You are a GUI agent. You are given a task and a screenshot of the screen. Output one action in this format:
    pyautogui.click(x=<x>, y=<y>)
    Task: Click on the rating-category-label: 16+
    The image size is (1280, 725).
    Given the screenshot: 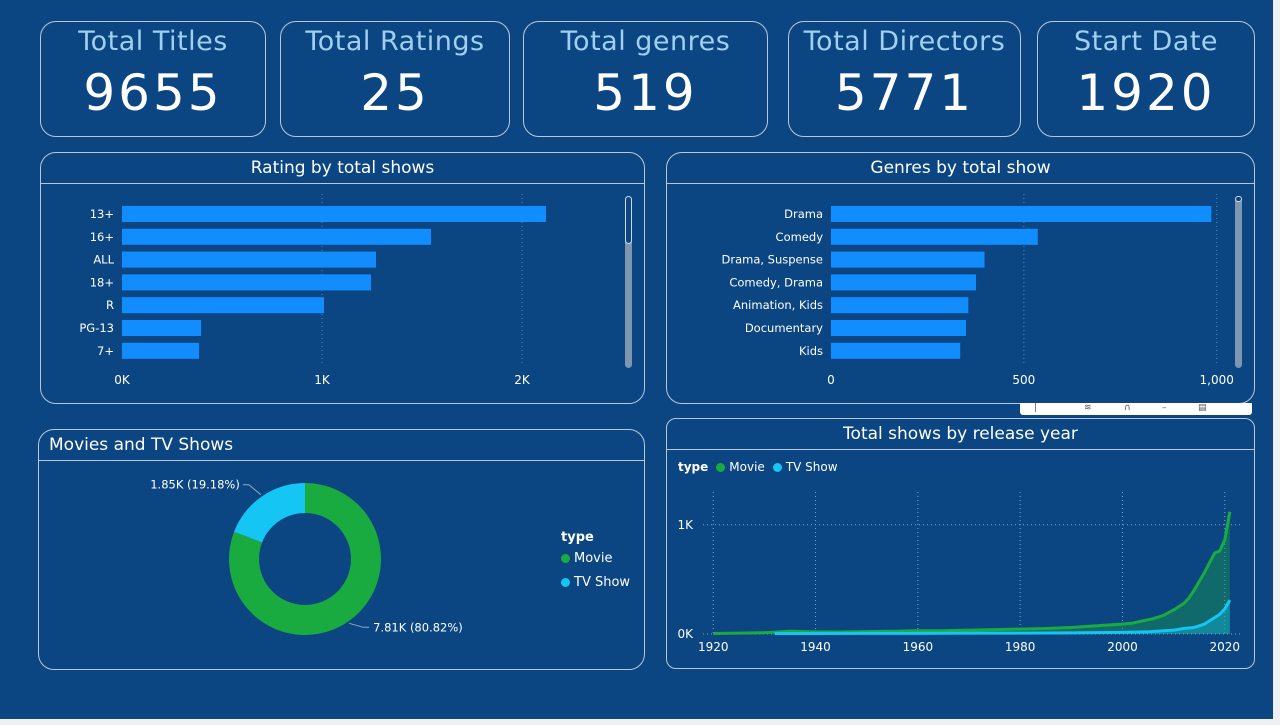 What is the action you would take?
    pyautogui.click(x=102, y=237)
    